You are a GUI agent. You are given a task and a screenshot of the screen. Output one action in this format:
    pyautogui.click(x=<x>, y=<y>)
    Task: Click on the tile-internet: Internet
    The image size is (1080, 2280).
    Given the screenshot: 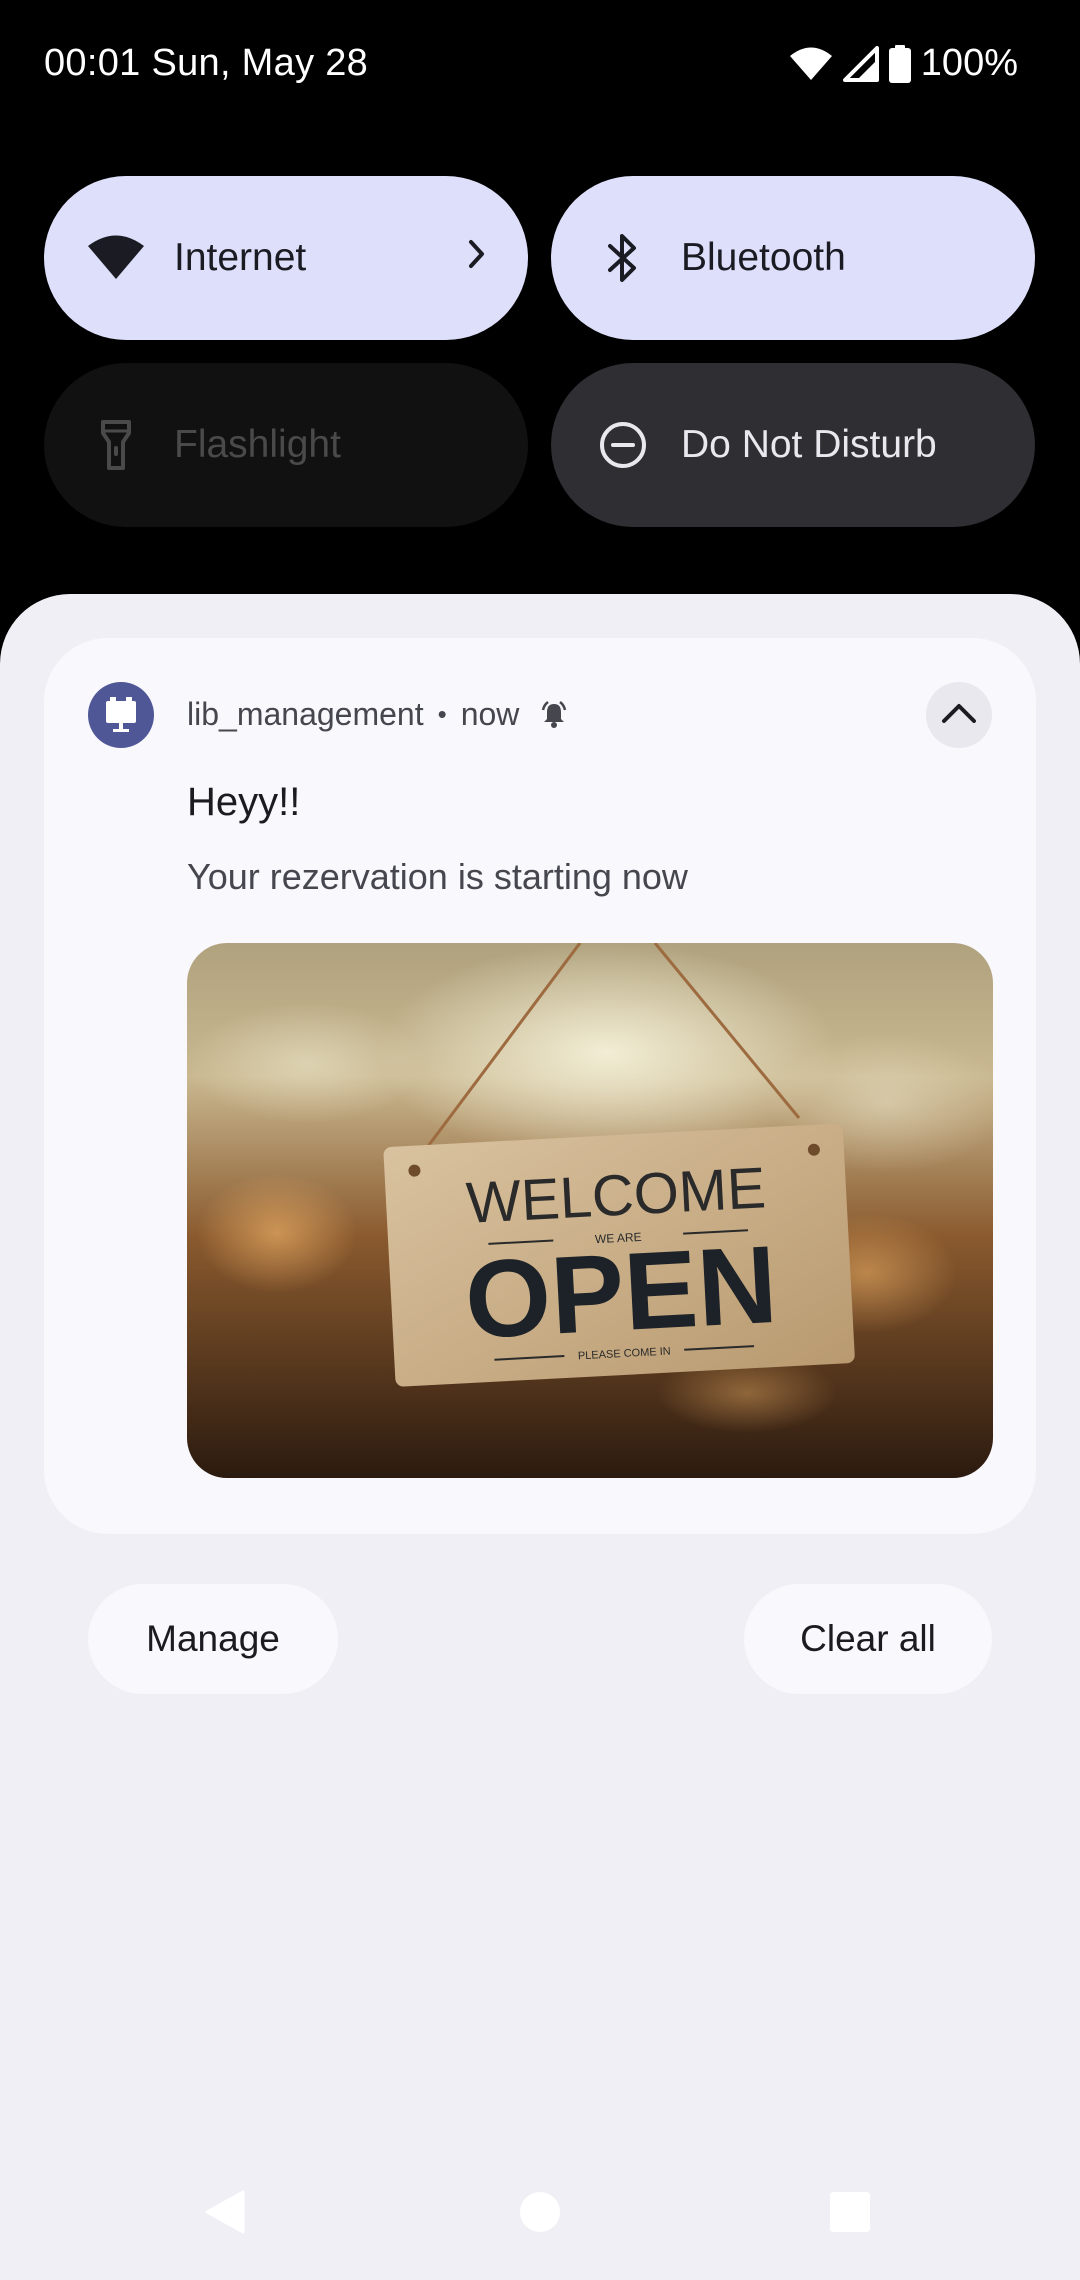 What is the action you would take?
    pyautogui.click(x=286, y=258)
    